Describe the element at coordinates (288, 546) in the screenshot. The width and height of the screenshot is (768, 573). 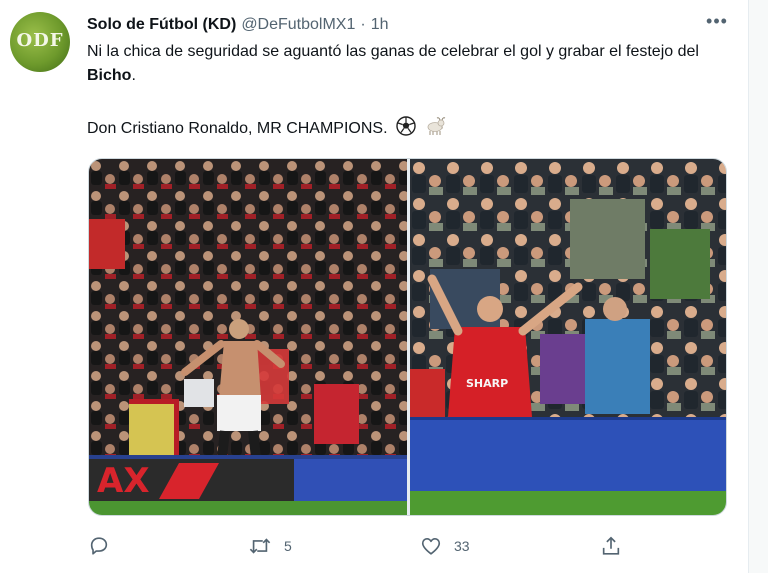
I see `retweet-count: 5` at that location.